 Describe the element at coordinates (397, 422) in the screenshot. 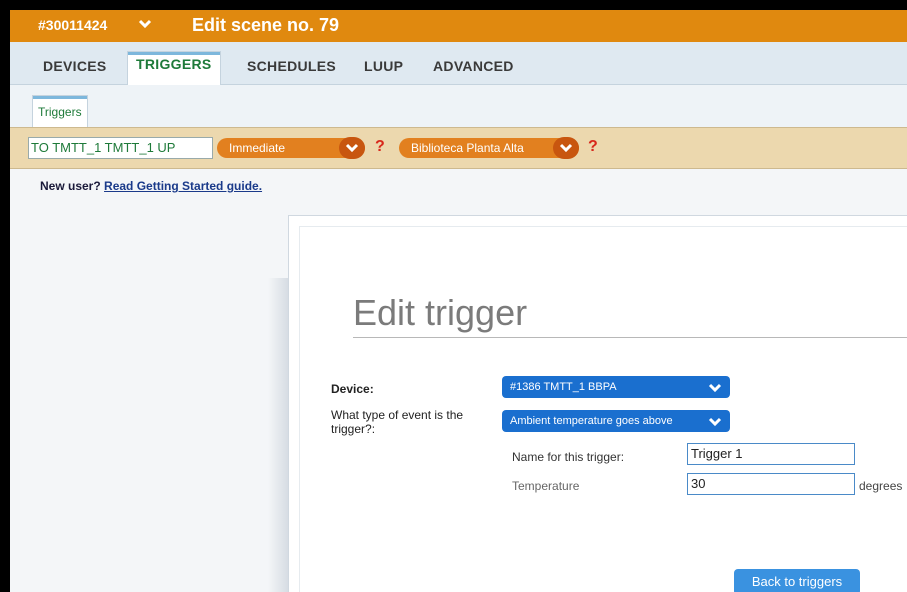

I see `event-type-label: What type of event is the trigger?:` at that location.